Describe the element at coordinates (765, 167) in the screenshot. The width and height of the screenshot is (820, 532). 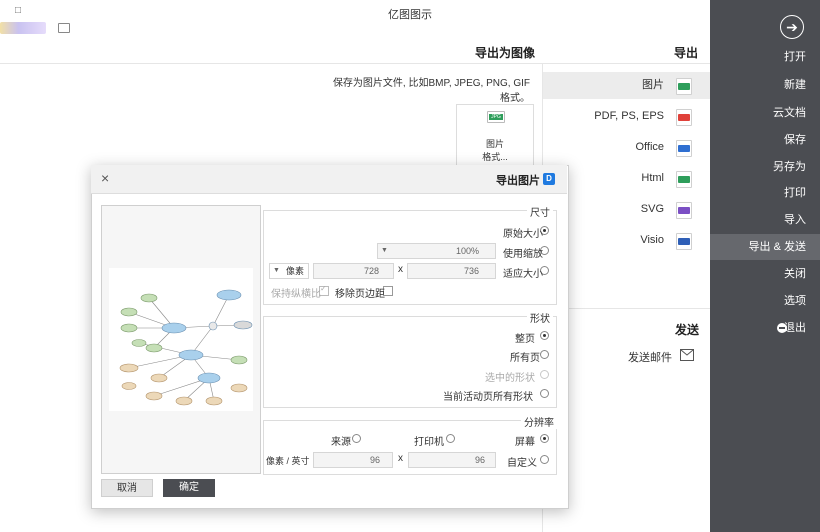
I see `sidebar-item-save-as: 另存为` at that location.